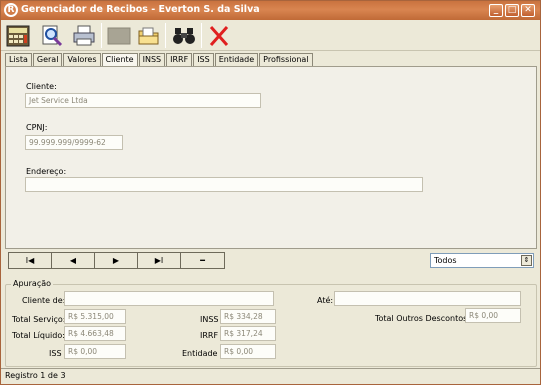 The height and width of the screenshot is (385, 541). What do you see at coordinates (41, 86) in the screenshot?
I see `cliente-label: Cliente:` at bounding box center [41, 86].